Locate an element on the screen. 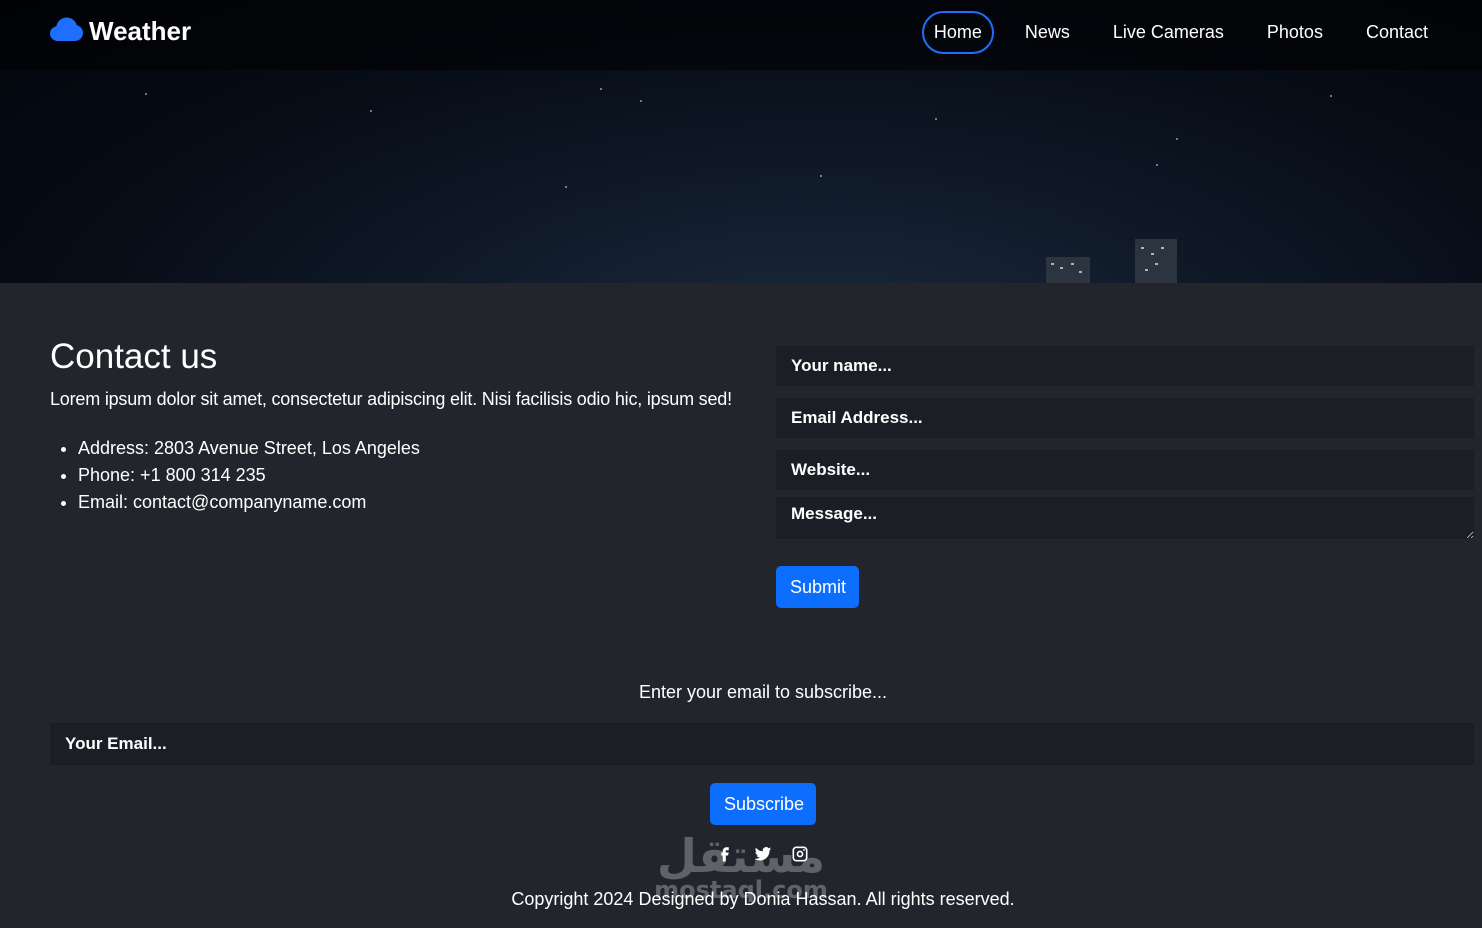  contact-title: Contact us is located at coordinates (134, 356).